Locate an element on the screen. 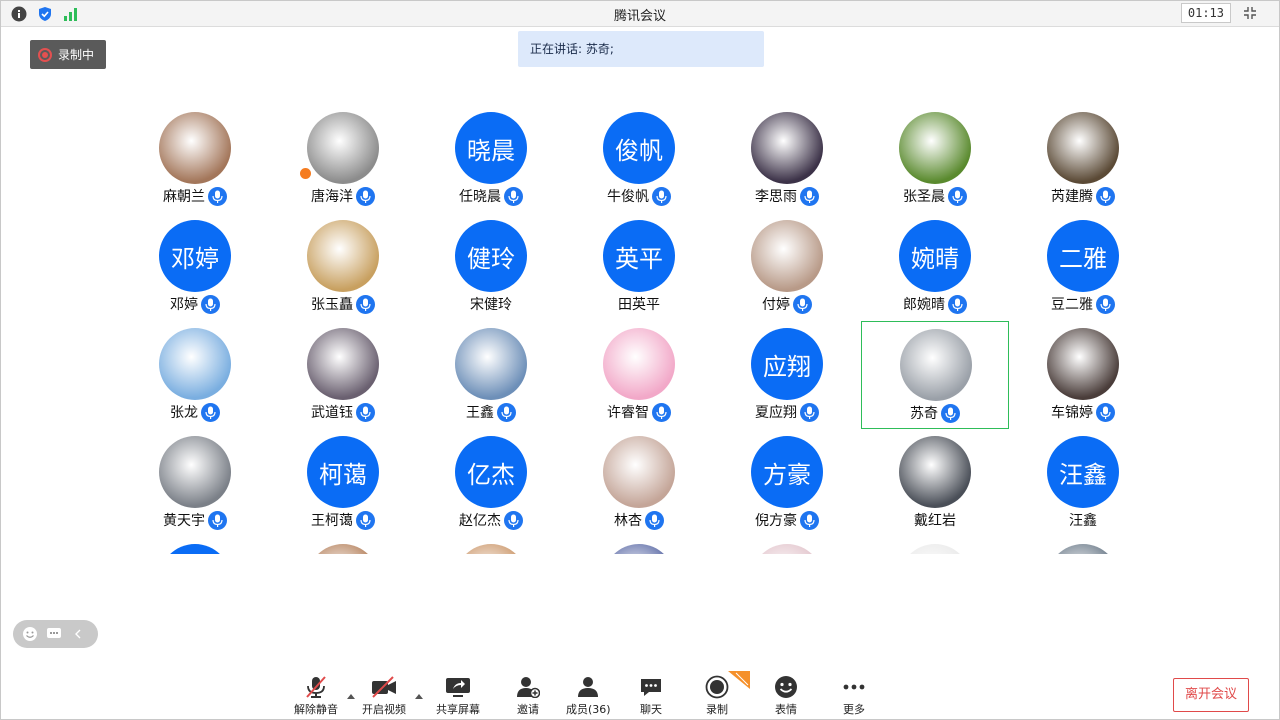 The image size is (1280, 720). participant-tile: 林杏 is located at coordinates (639, 483).